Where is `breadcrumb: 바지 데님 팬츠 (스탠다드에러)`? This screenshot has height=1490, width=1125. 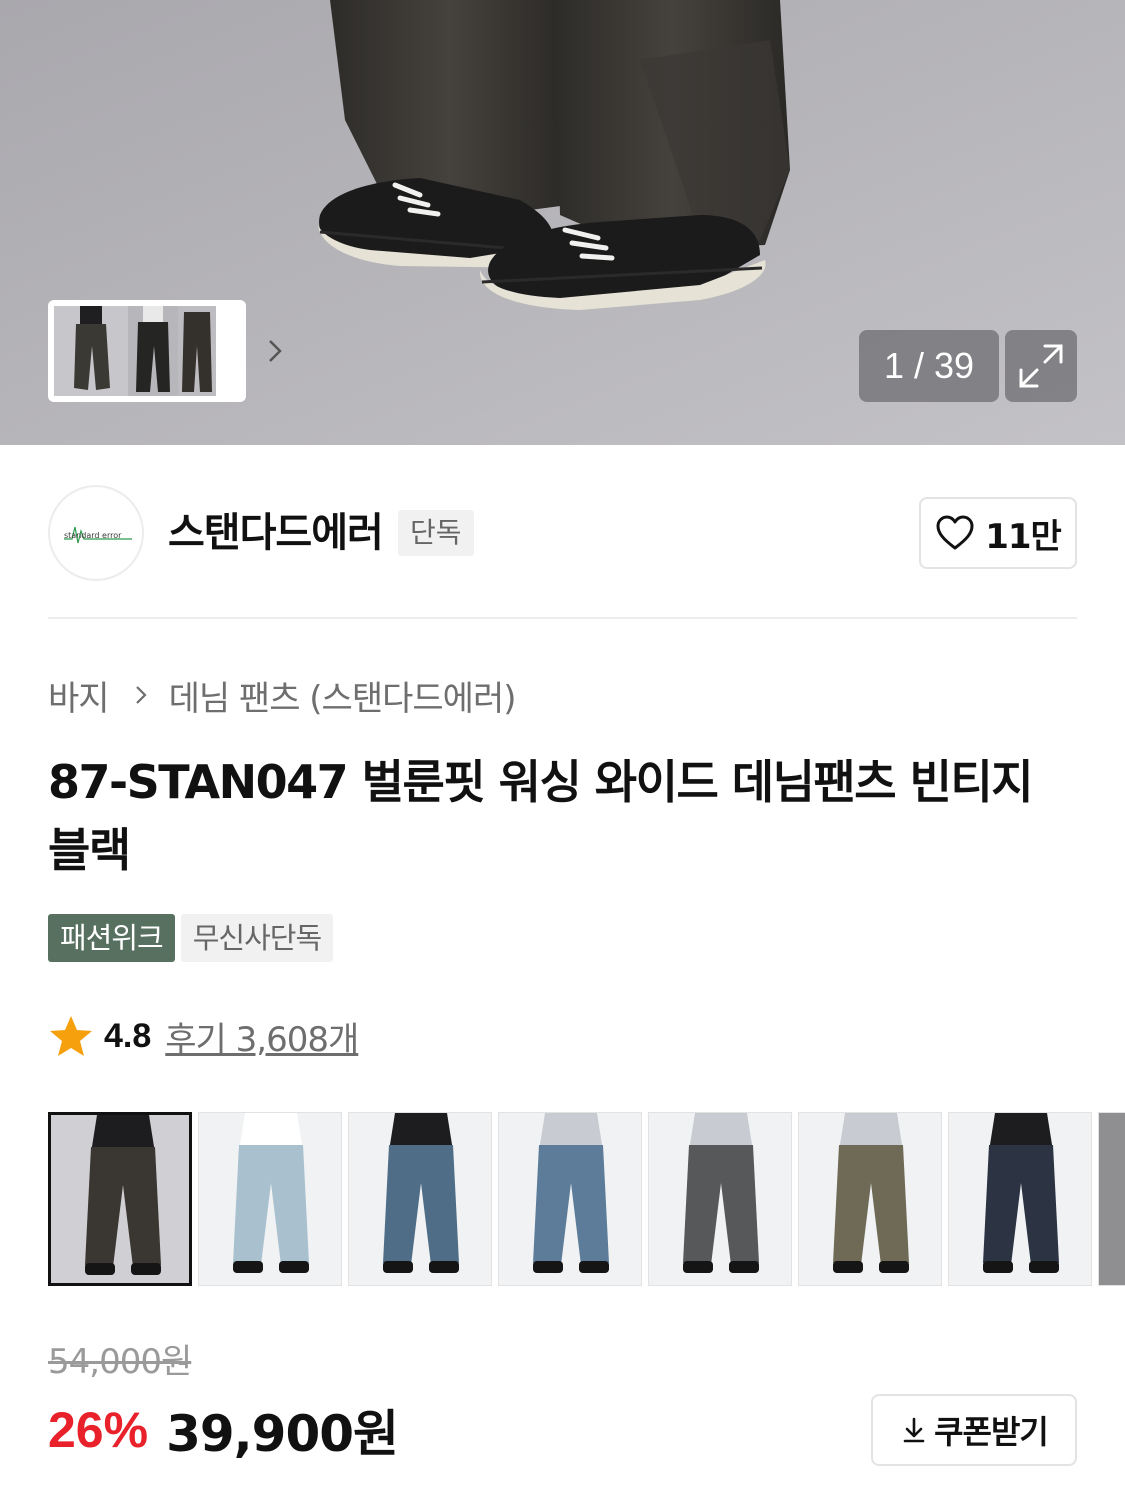
breadcrumb: 바지 데님 팬츠 (스탠다드에러) is located at coordinates (282, 695).